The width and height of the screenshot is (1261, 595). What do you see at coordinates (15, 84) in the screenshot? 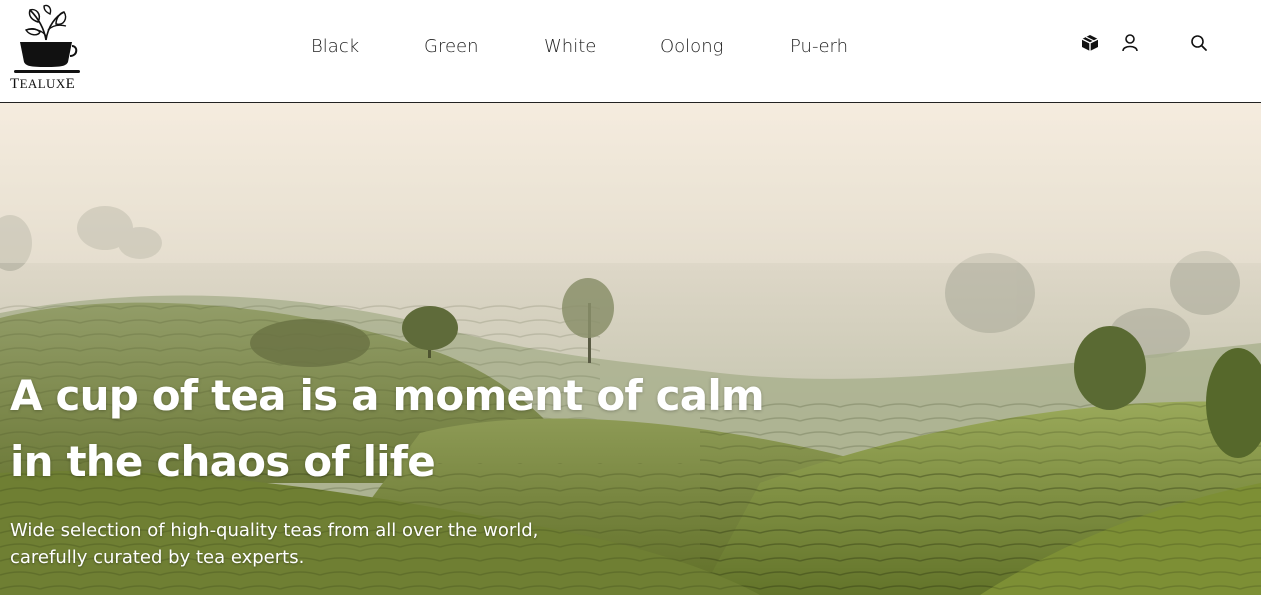
I see `brand-initial: T` at bounding box center [15, 84].